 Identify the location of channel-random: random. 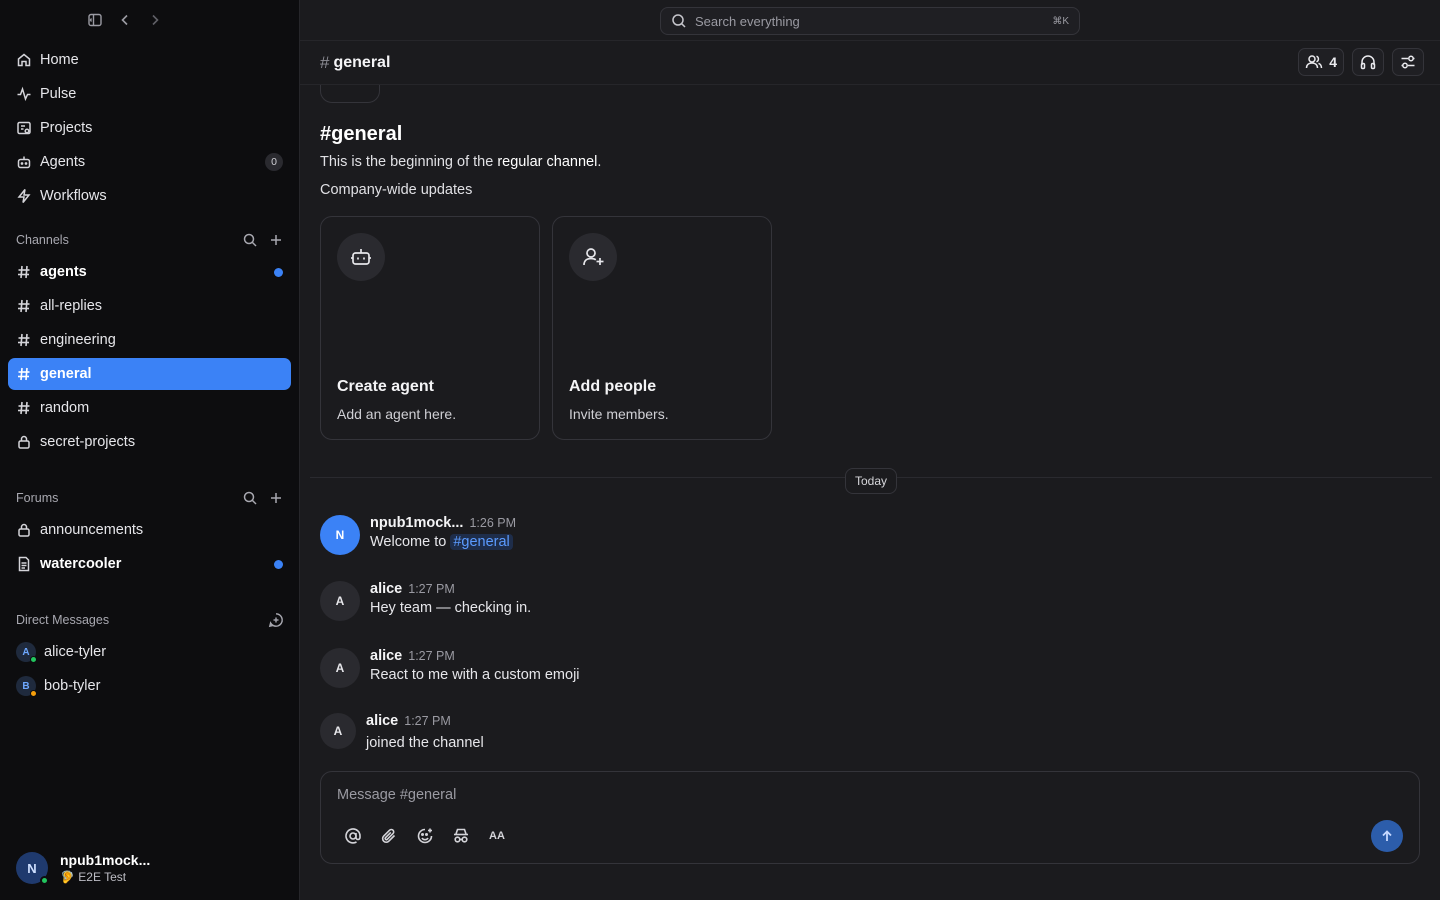
(149, 408).